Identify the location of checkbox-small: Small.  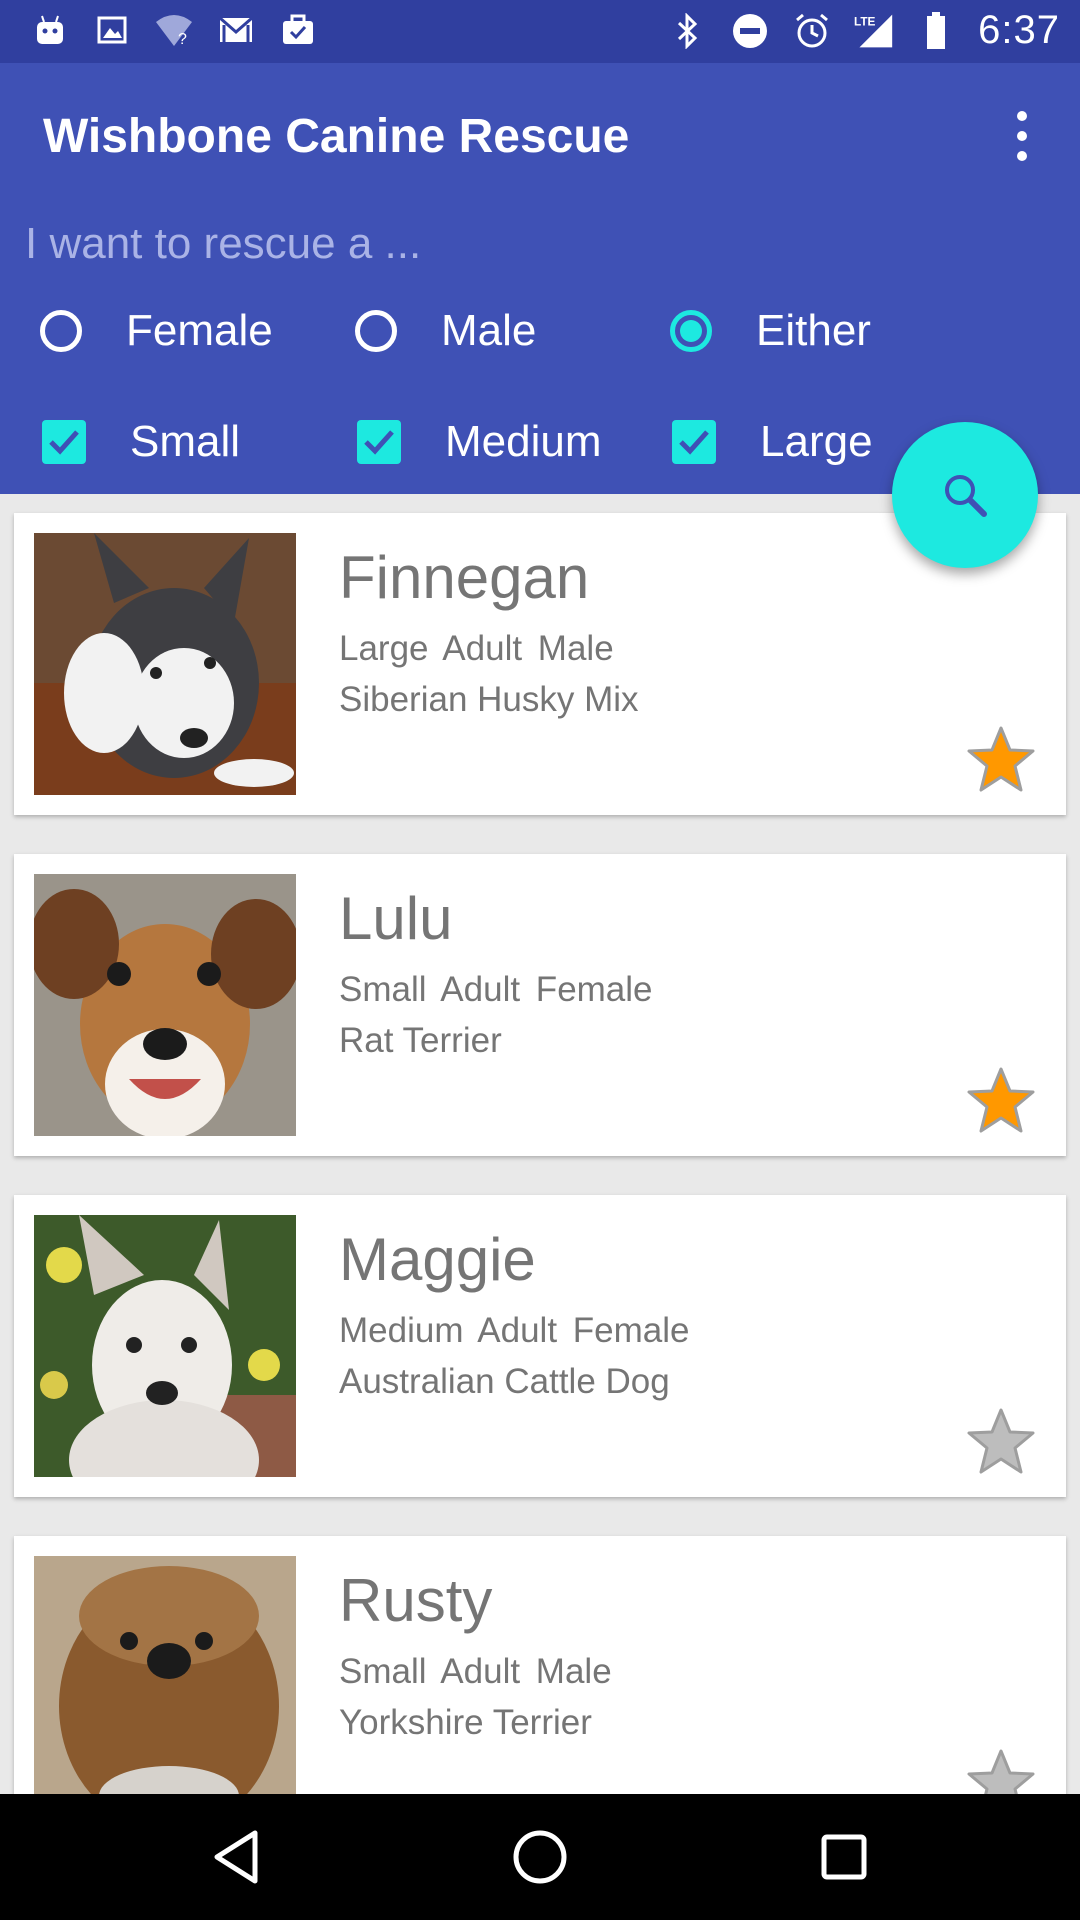
(141, 442).